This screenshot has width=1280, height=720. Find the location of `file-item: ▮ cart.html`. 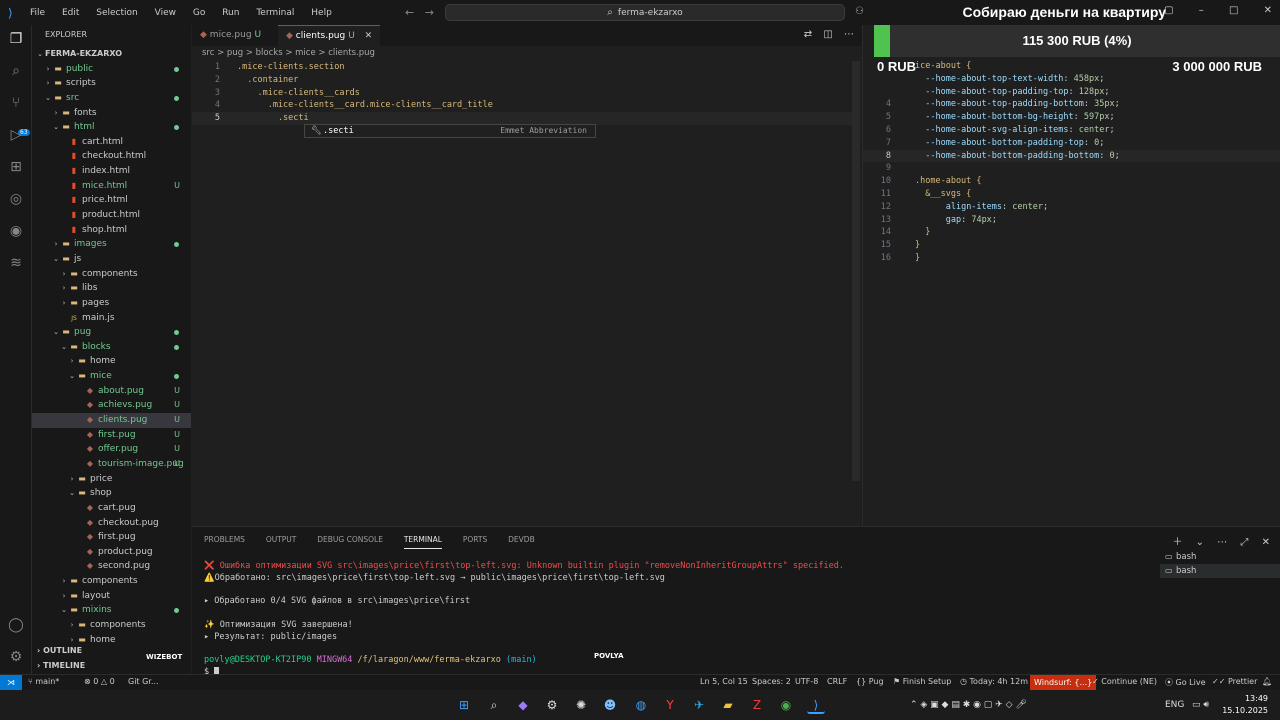

file-item: ▮ cart.html is located at coordinates (111, 142).